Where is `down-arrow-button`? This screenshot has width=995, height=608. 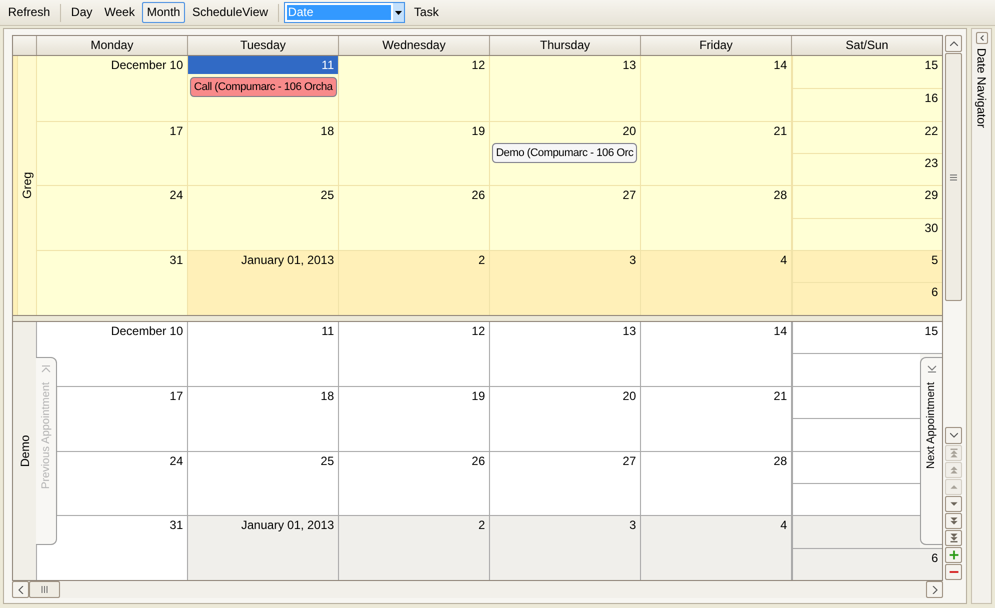 down-arrow-button is located at coordinates (953, 504).